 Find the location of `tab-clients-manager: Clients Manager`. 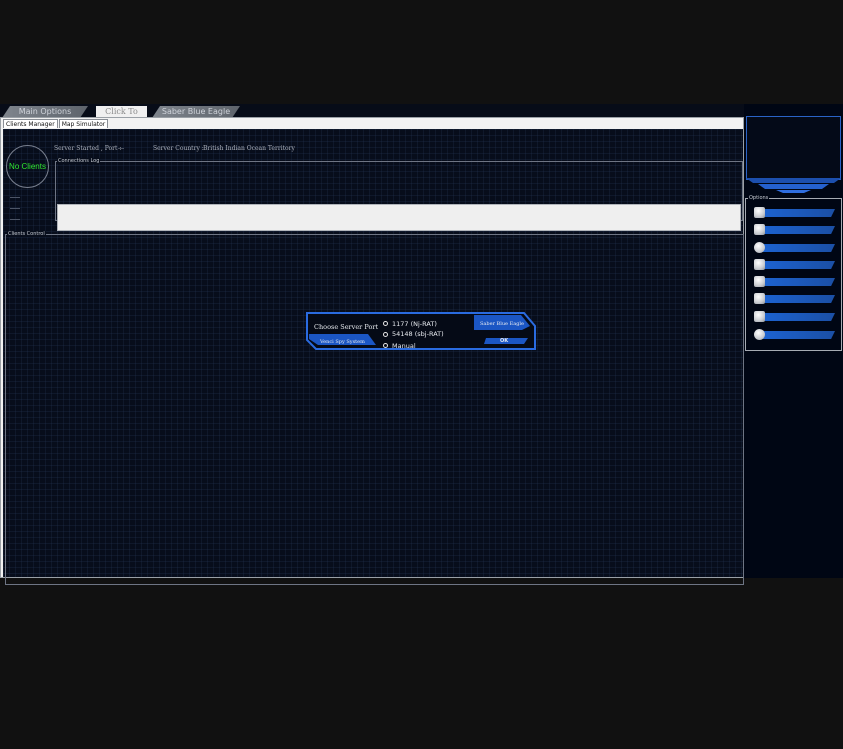

tab-clients-manager: Clients Manager is located at coordinates (30, 123).